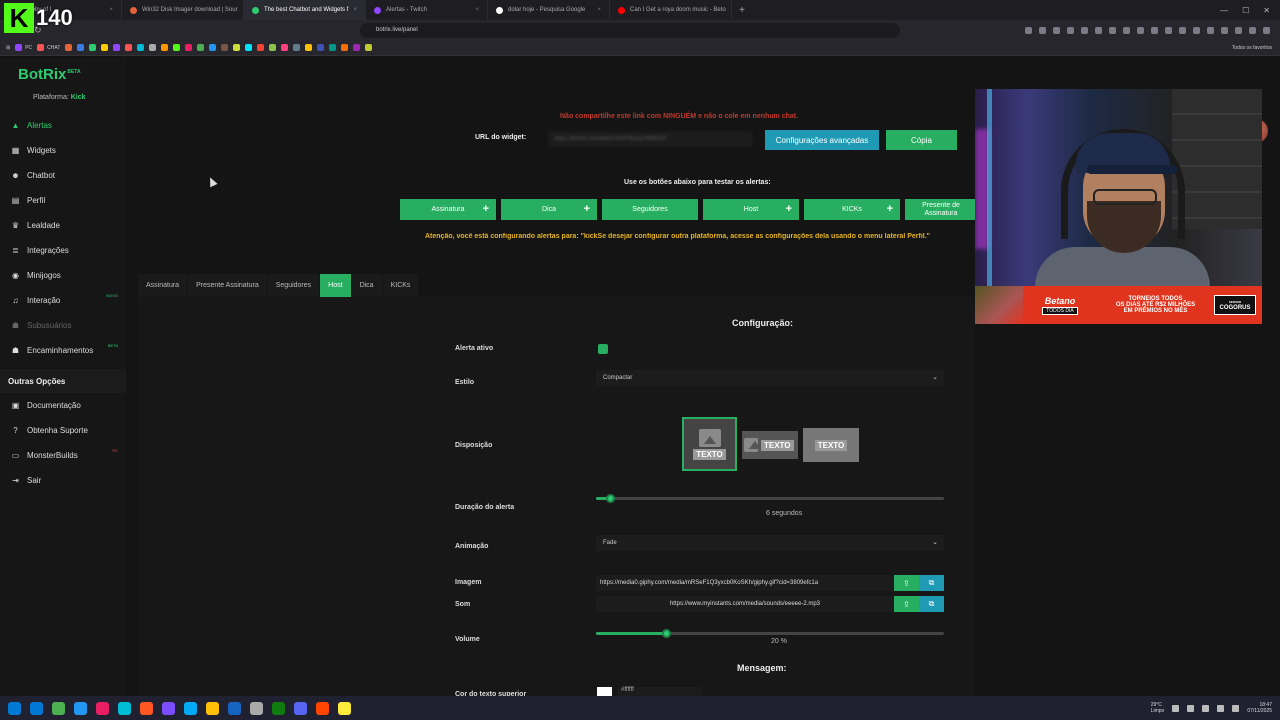 This screenshot has width=1280, height=720. Describe the element at coordinates (650, 209) in the screenshot. I see `test-alert-button: Seguidores` at that location.